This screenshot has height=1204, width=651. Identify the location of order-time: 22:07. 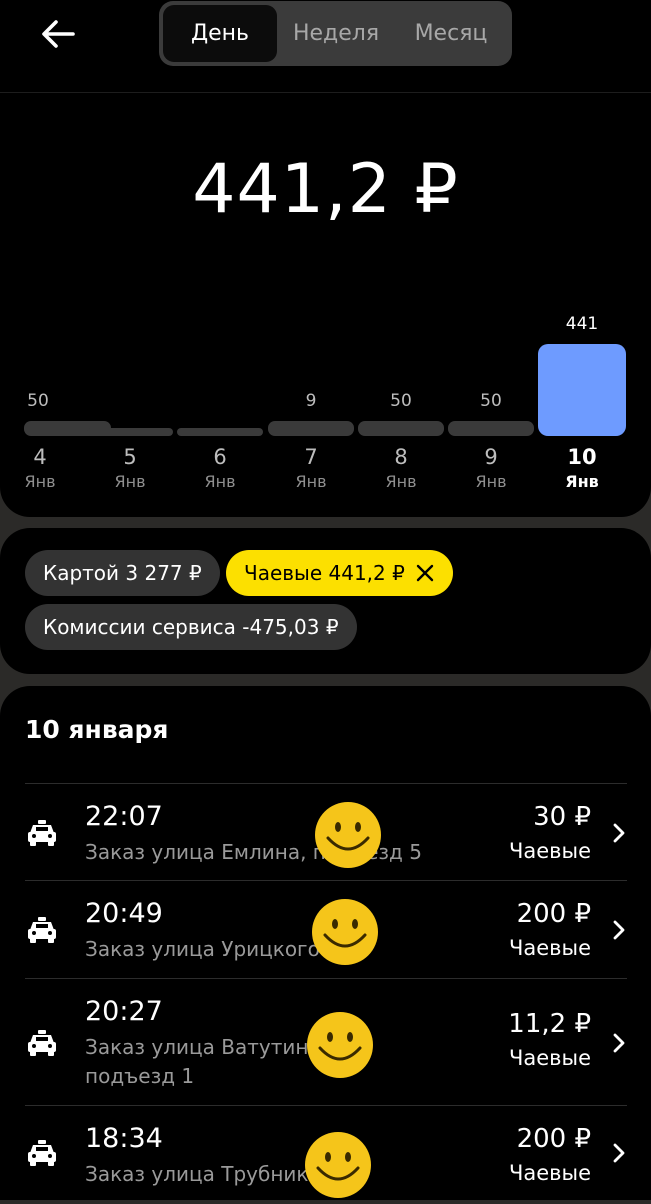
(124, 816).